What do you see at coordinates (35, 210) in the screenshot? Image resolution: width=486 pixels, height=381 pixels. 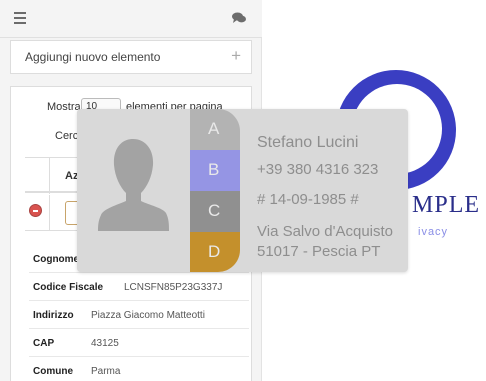 I see `collapse-row-icon` at bounding box center [35, 210].